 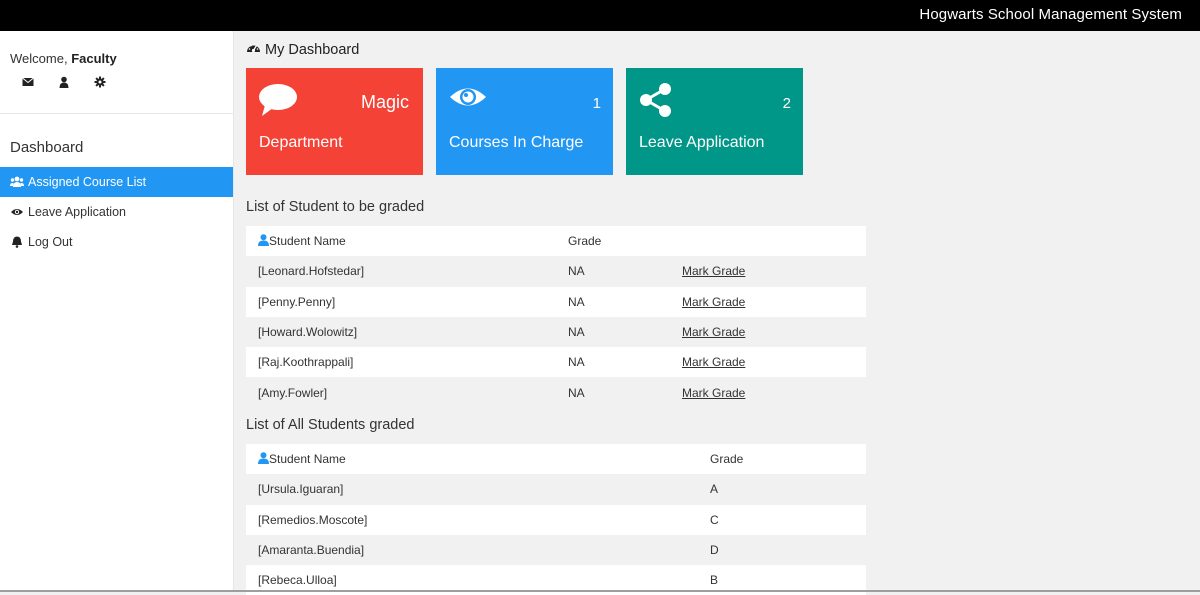 What do you see at coordinates (516, 142) in the screenshot?
I see `card-label: Courses In Charge` at bounding box center [516, 142].